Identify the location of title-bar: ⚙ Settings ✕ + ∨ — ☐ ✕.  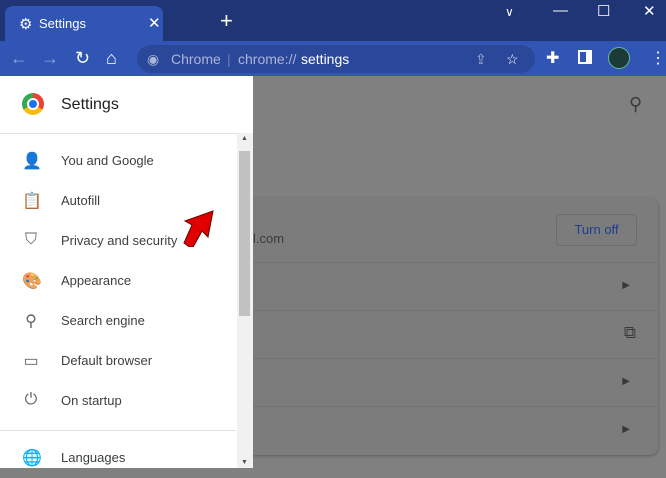
(333, 20).